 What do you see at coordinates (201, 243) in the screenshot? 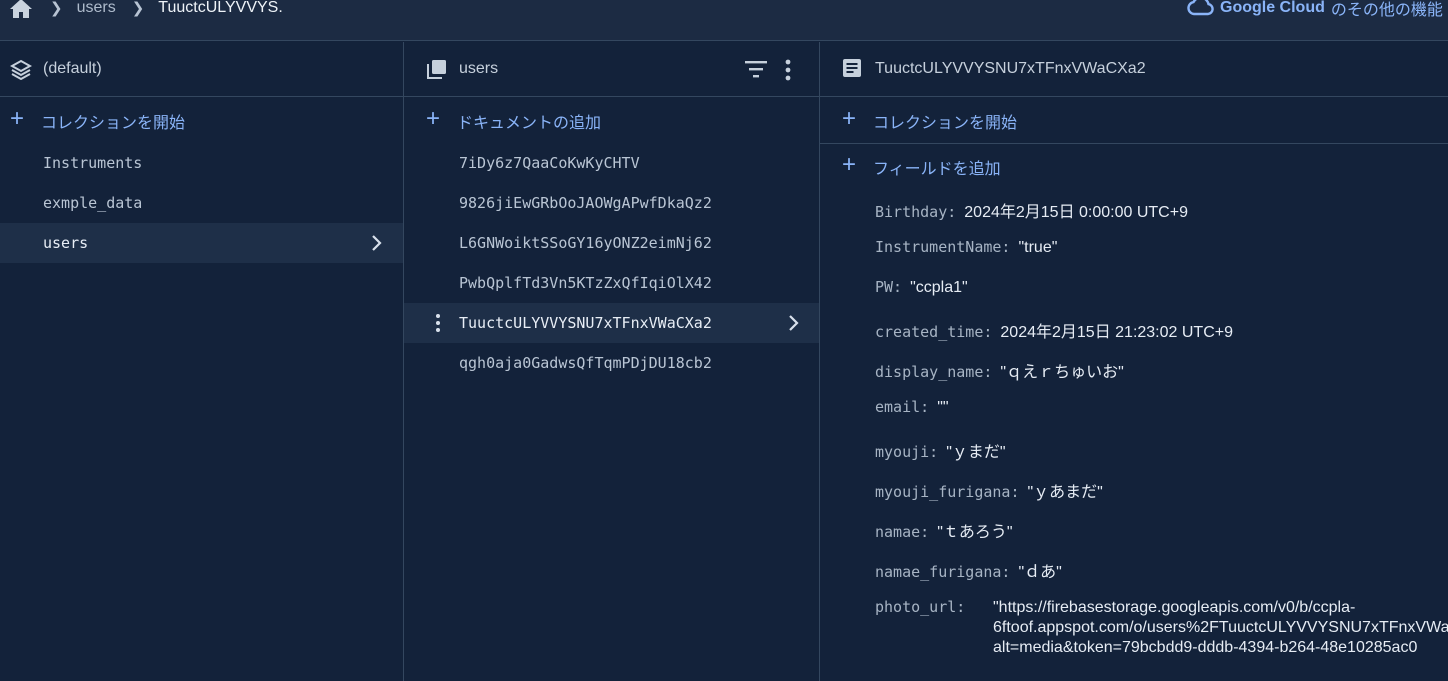
I see `collection-item-users: users` at bounding box center [201, 243].